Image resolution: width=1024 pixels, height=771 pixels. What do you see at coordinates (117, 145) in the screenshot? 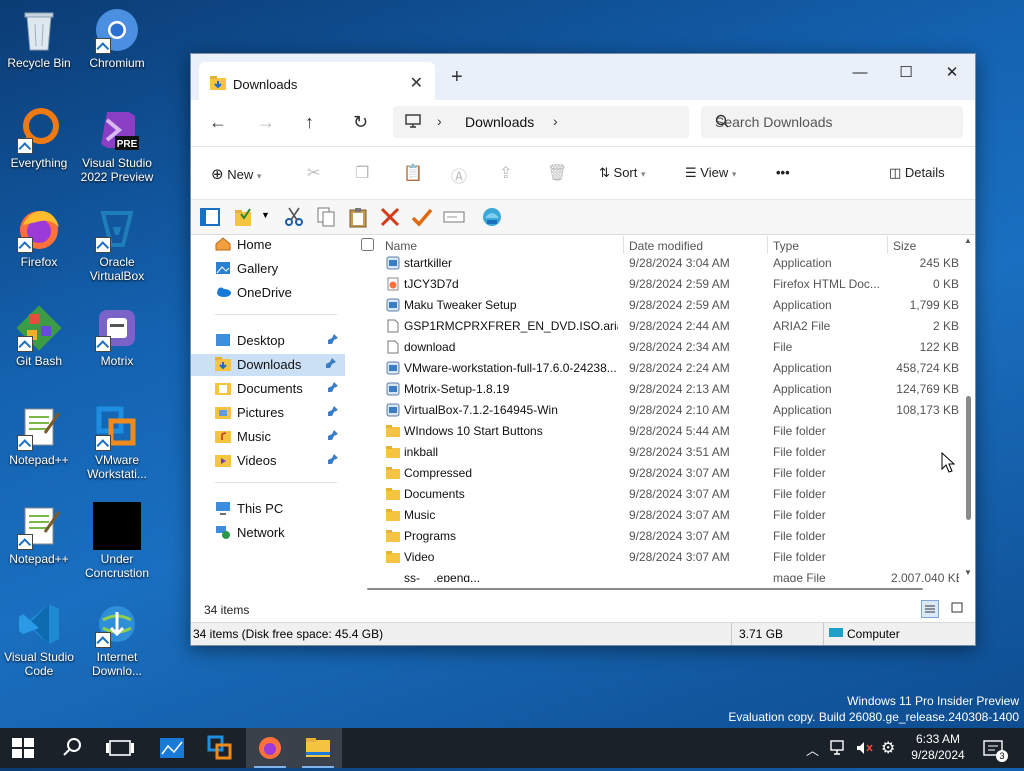
I see `desktop-icon-visual-studio: PRE Visual Studio 2022 Preview` at bounding box center [117, 145].